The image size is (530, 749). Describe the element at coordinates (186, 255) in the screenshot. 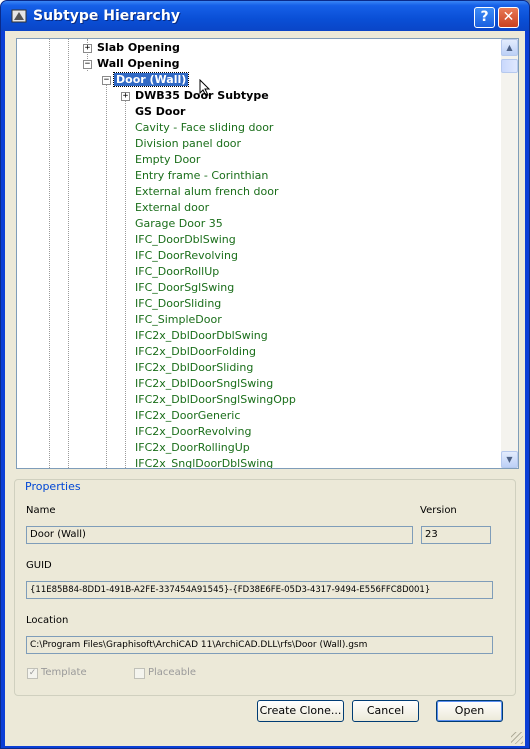

I see `tree-item: IFC_DoorRevolving` at that location.